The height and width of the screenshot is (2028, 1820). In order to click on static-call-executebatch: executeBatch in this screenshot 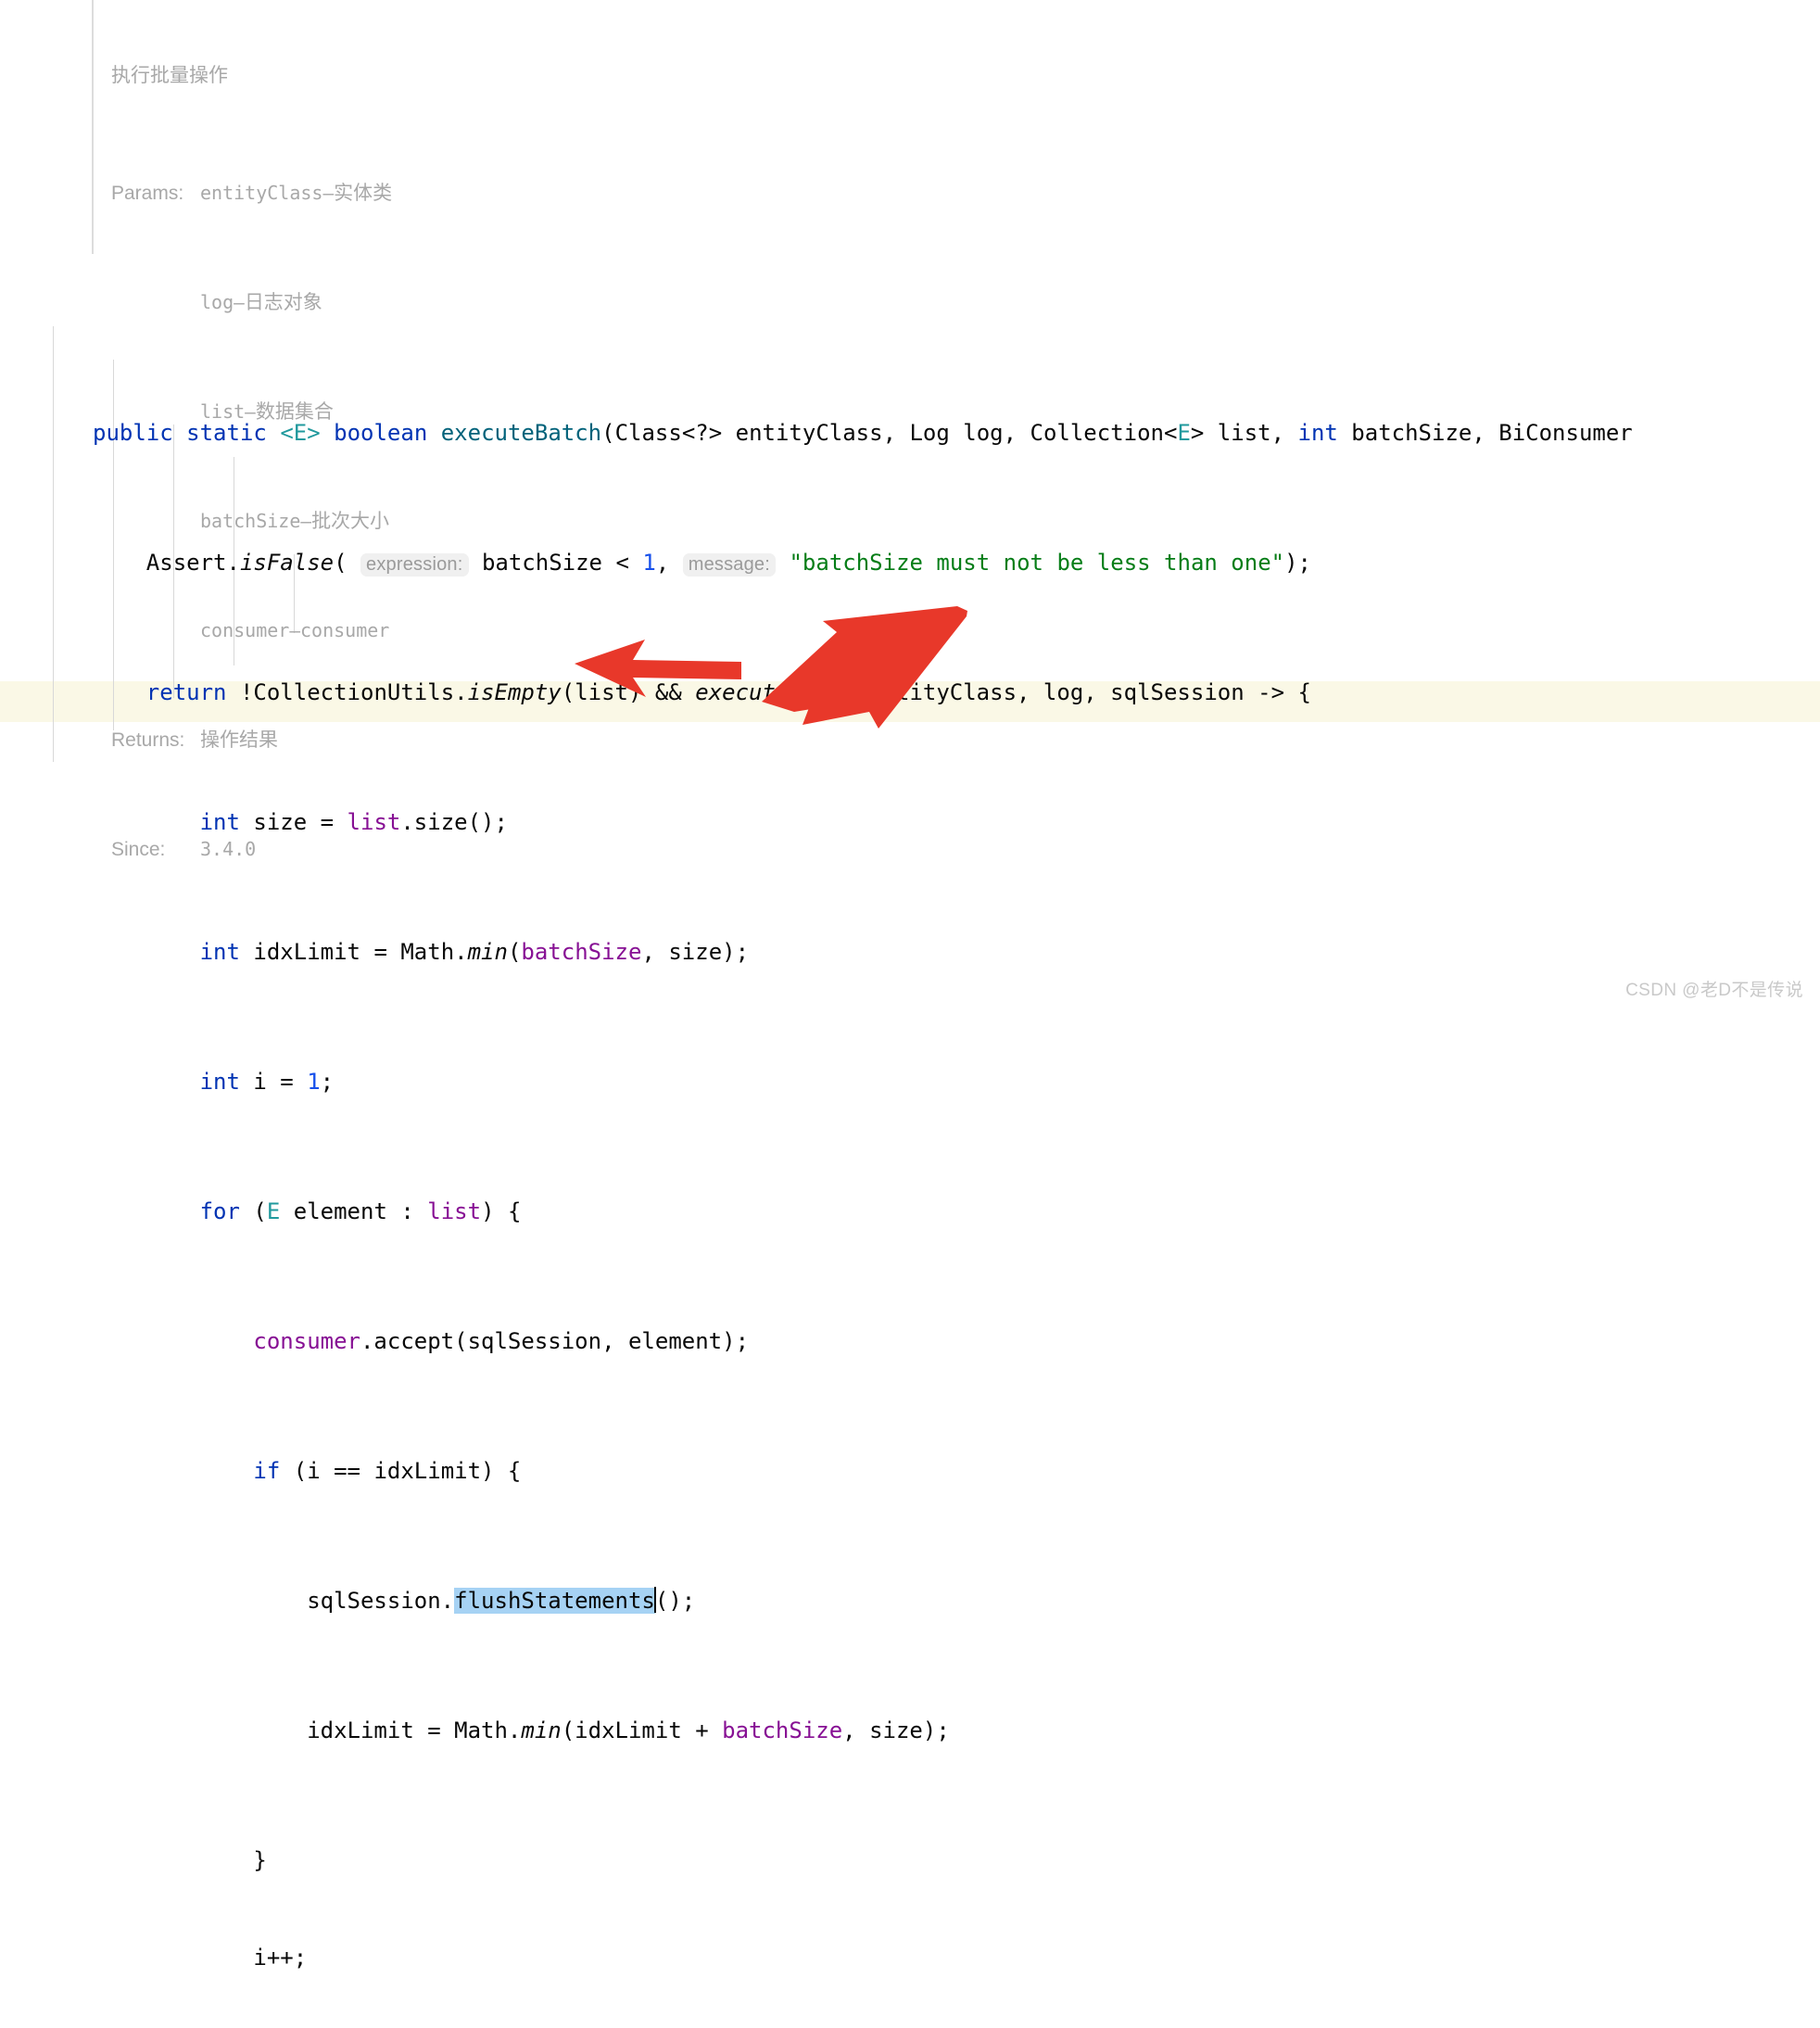, I will do `click(775, 692)`.